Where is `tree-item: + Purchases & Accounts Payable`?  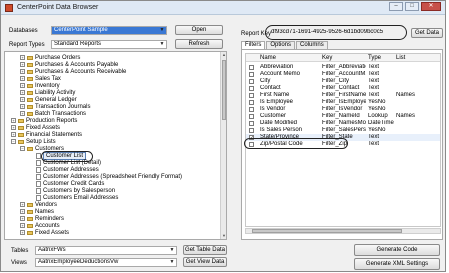 tree-item: + Purchases & Accounts Payable is located at coordinates (69, 64).